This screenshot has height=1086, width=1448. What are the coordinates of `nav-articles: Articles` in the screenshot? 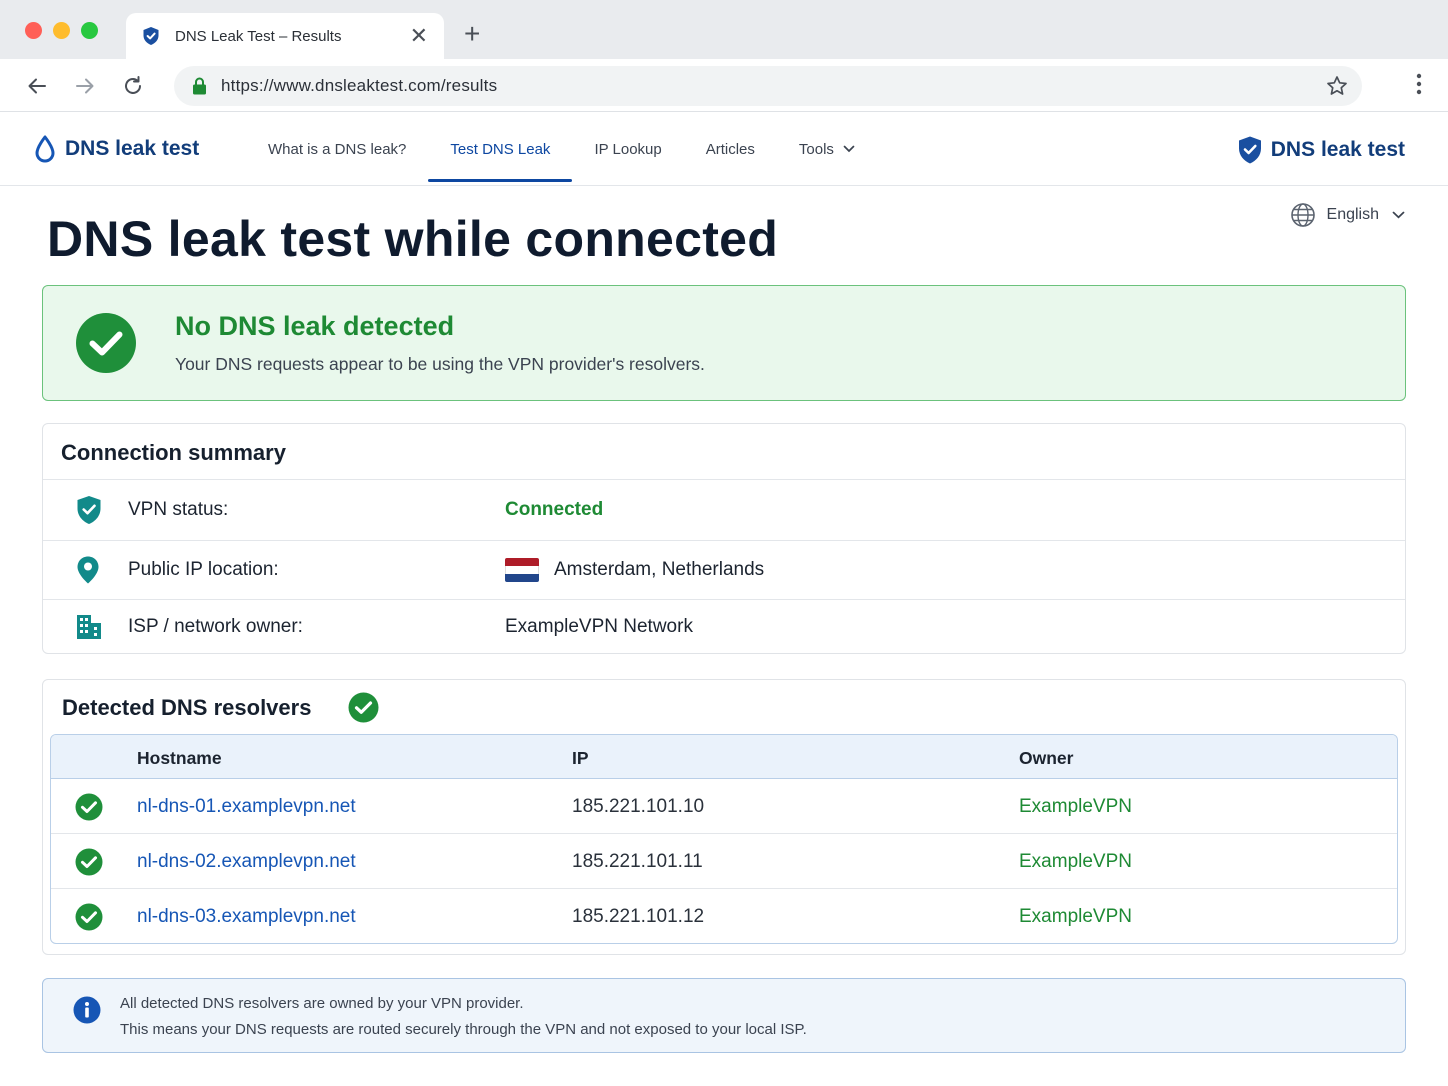 It's located at (730, 149).